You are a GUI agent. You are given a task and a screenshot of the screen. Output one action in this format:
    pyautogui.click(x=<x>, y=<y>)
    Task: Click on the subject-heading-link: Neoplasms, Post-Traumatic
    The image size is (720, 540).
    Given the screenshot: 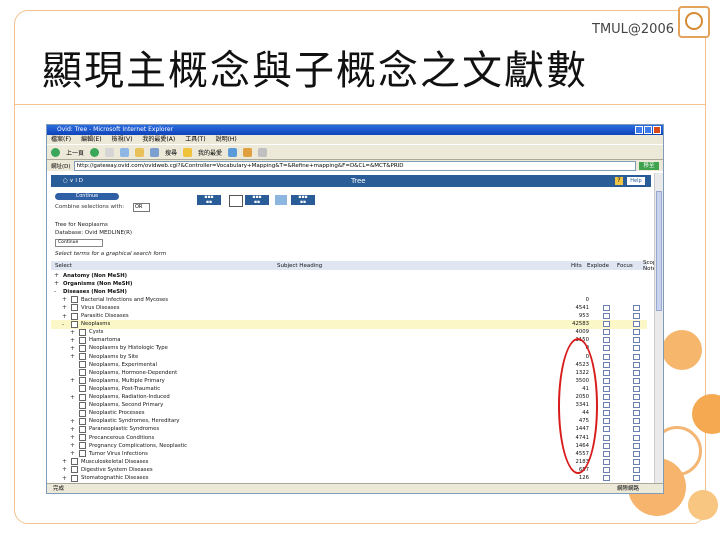 What is the action you would take?
    pyautogui.click(x=124, y=389)
    